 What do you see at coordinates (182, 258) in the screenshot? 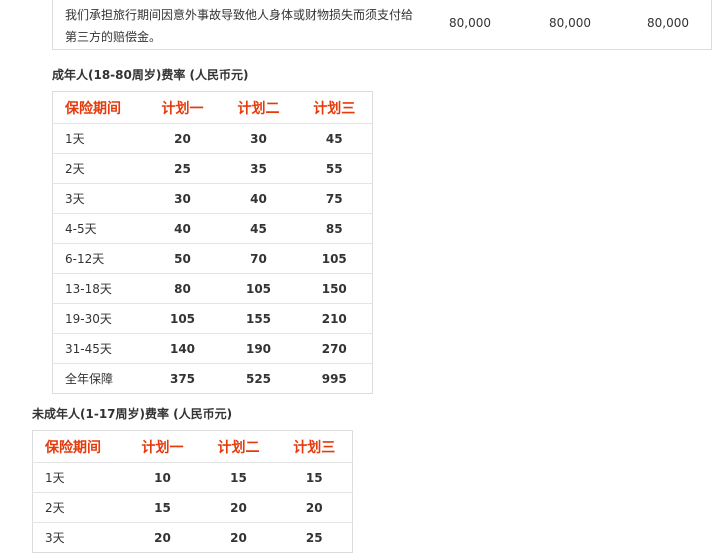
I see `premium-cell-plan1: 50` at bounding box center [182, 258].